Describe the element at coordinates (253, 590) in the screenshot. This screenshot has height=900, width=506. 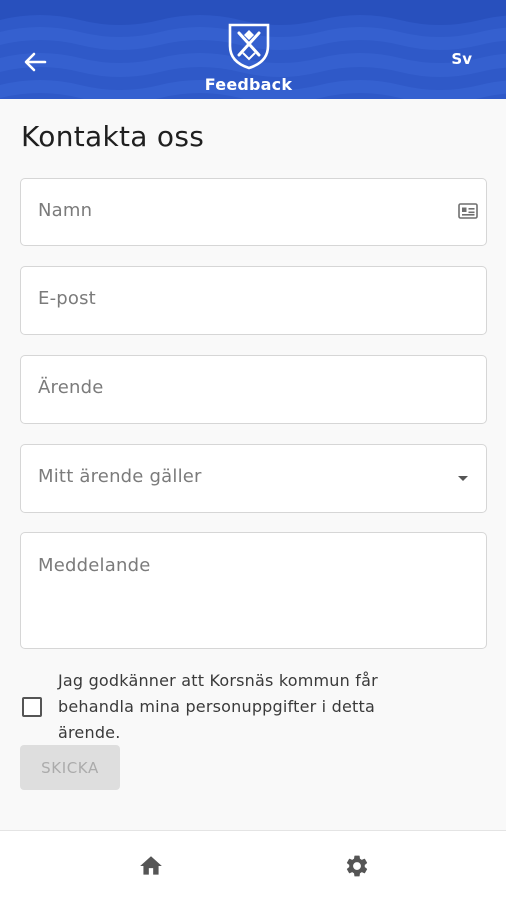
I see `message-textarea: Meddelande` at that location.